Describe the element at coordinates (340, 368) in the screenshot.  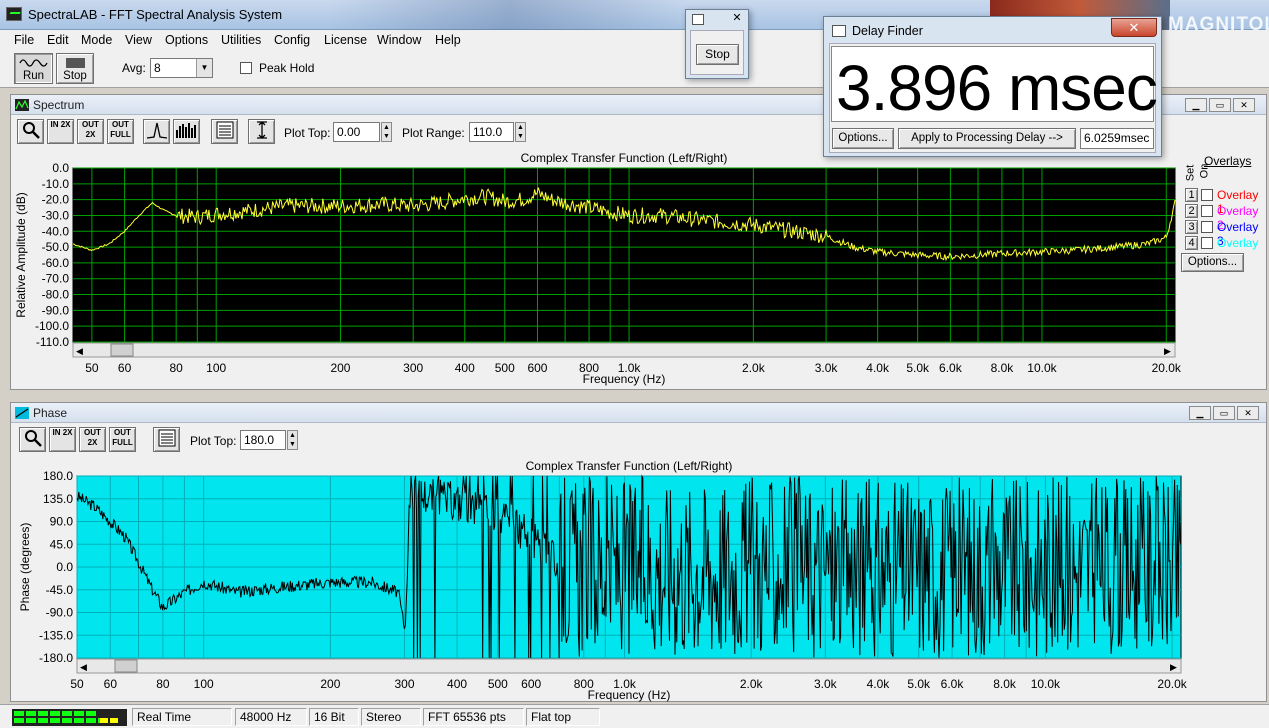
I see `chart0-x-tick-label: 200` at that location.